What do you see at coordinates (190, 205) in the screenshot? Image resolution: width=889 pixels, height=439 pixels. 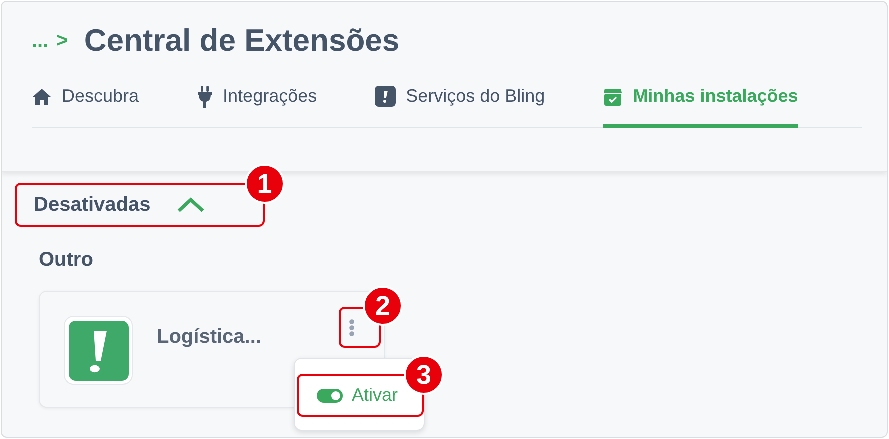 I see `chevron-up-icon` at bounding box center [190, 205].